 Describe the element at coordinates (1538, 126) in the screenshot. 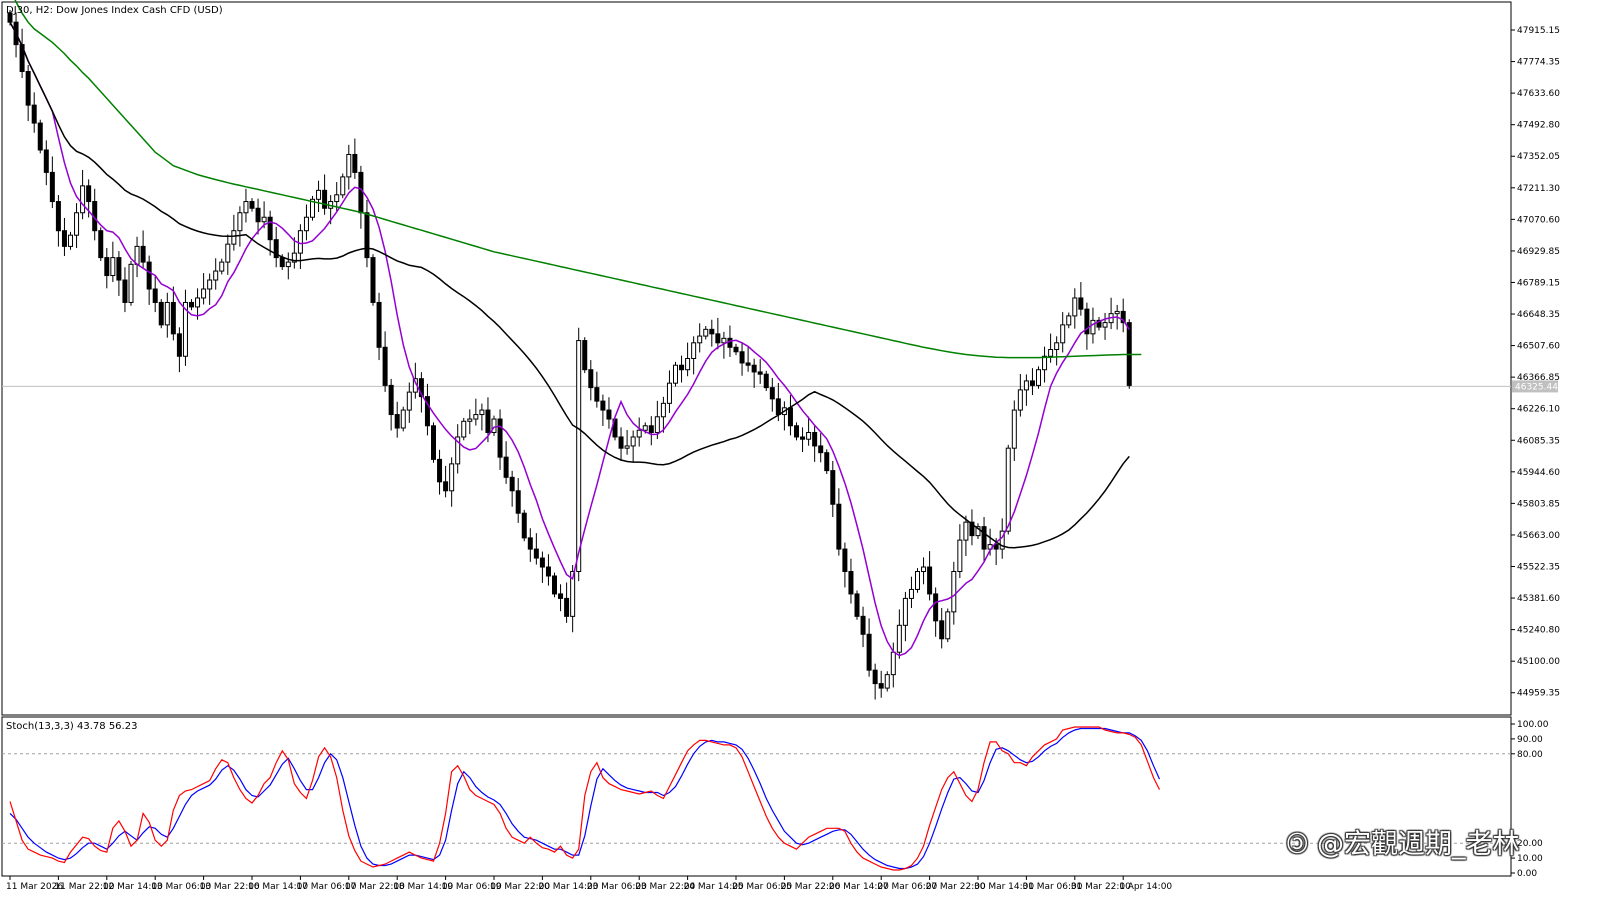

I see `price-tick-label: 47492.80` at that location.